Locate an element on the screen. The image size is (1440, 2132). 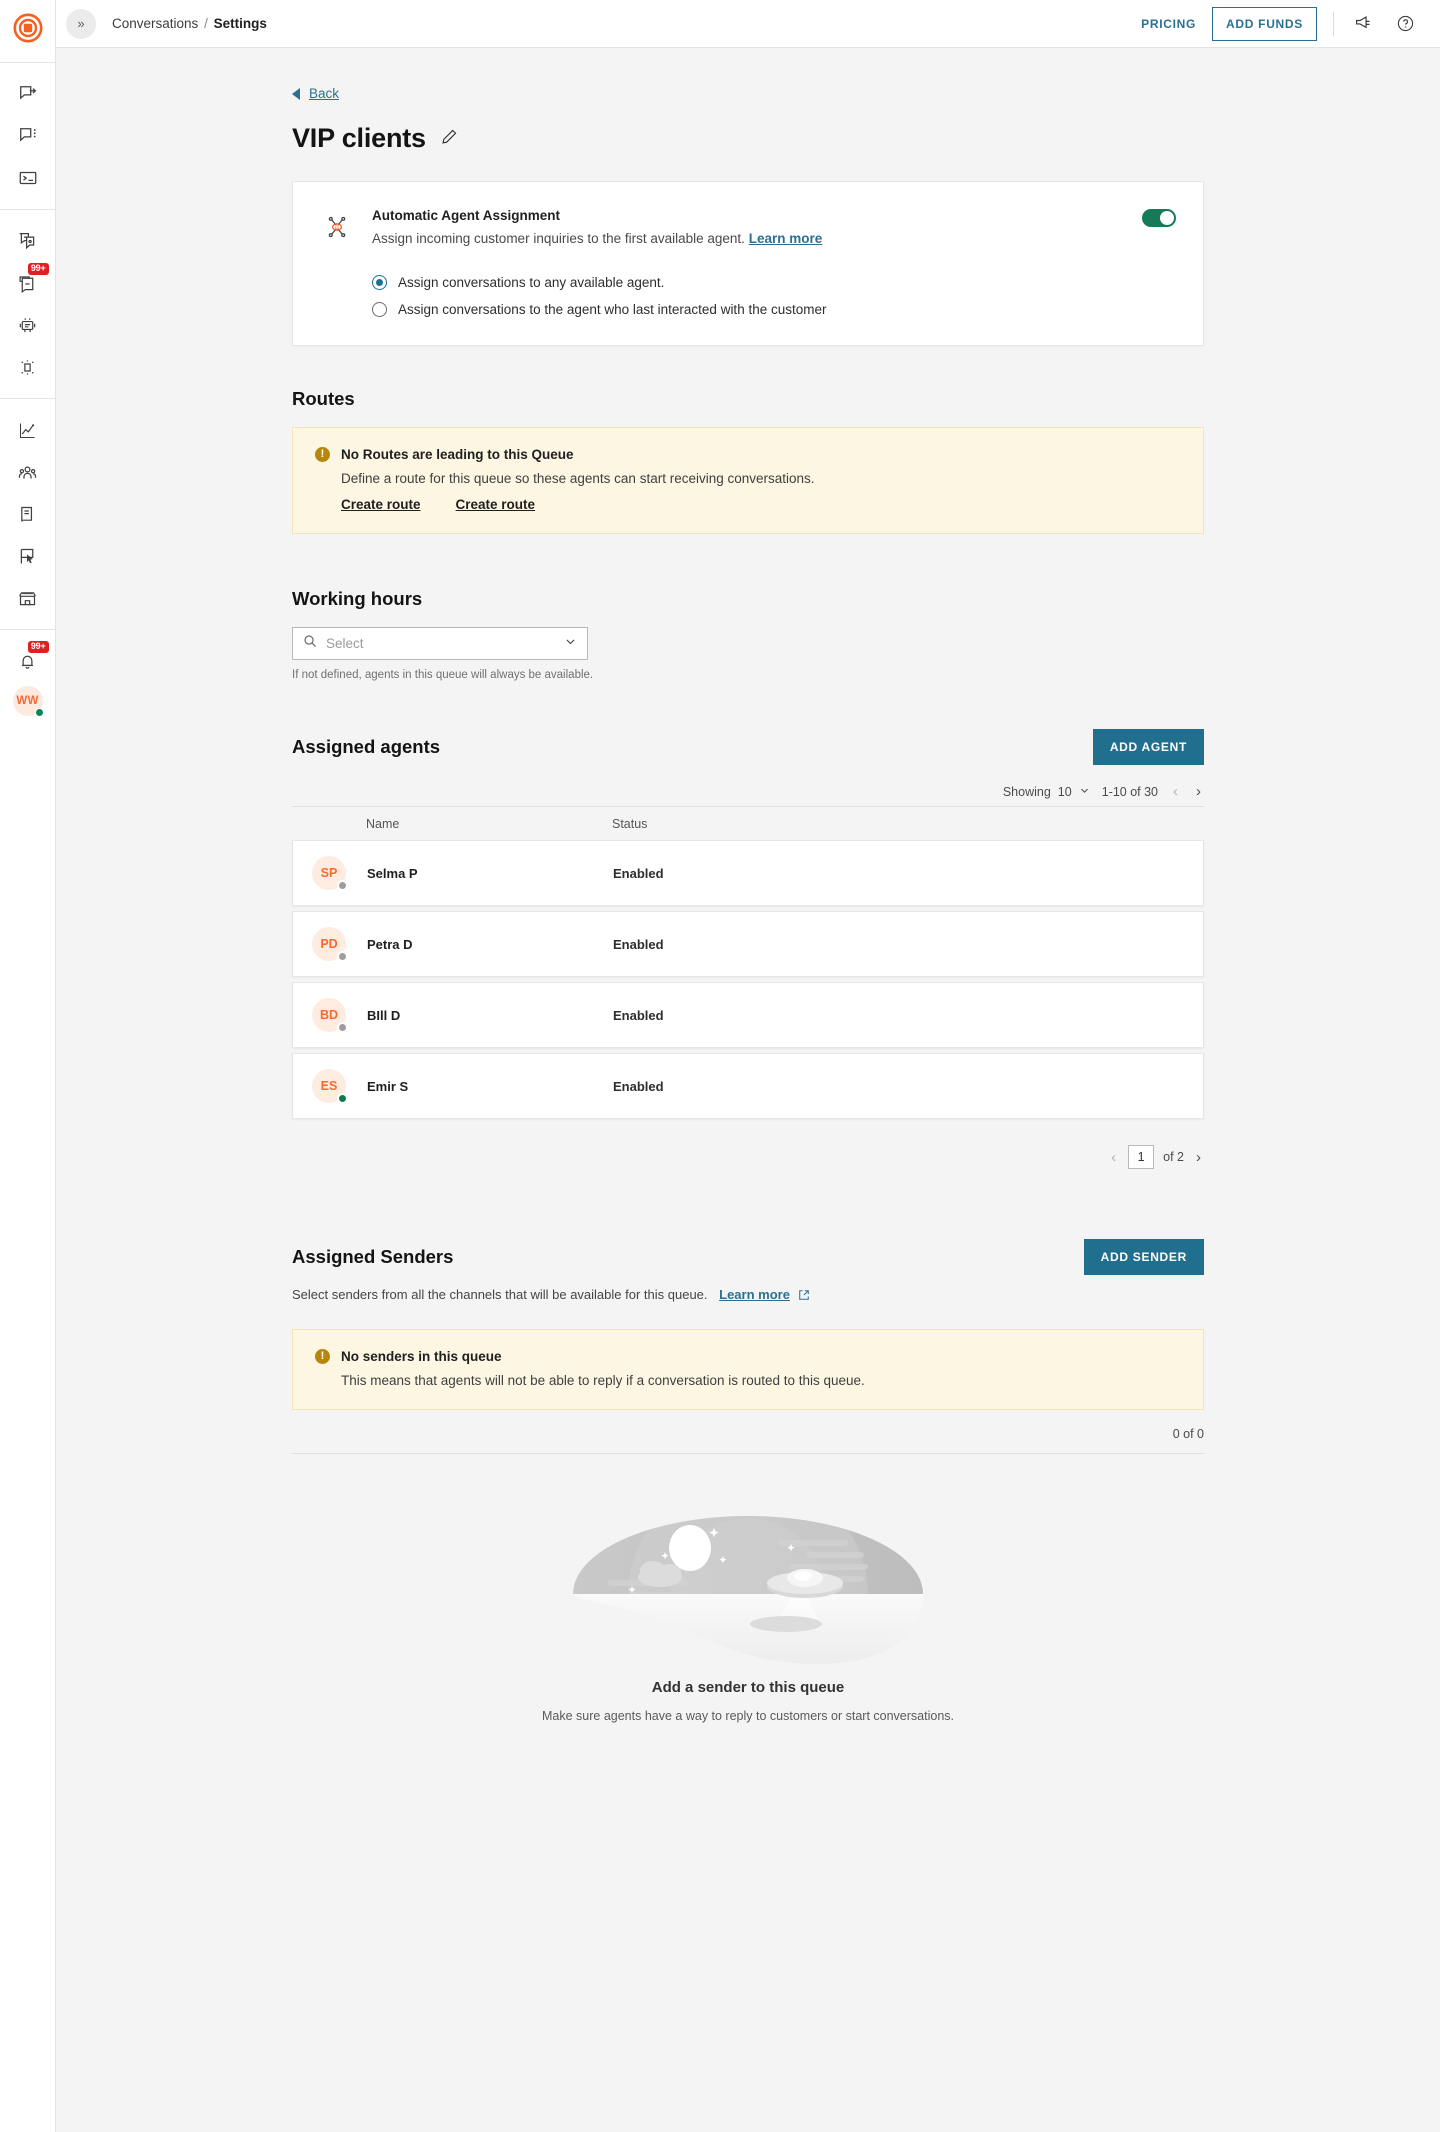
avatar-initials: ES is located at coordinates (329, 1086).